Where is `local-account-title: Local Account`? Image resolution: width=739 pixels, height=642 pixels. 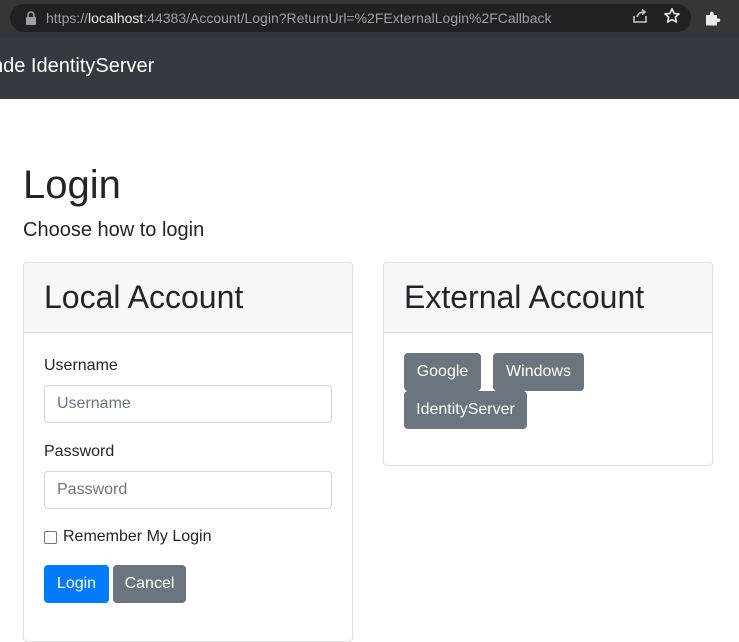
local-account-title: Local Account is located at coordinates (144, 297).